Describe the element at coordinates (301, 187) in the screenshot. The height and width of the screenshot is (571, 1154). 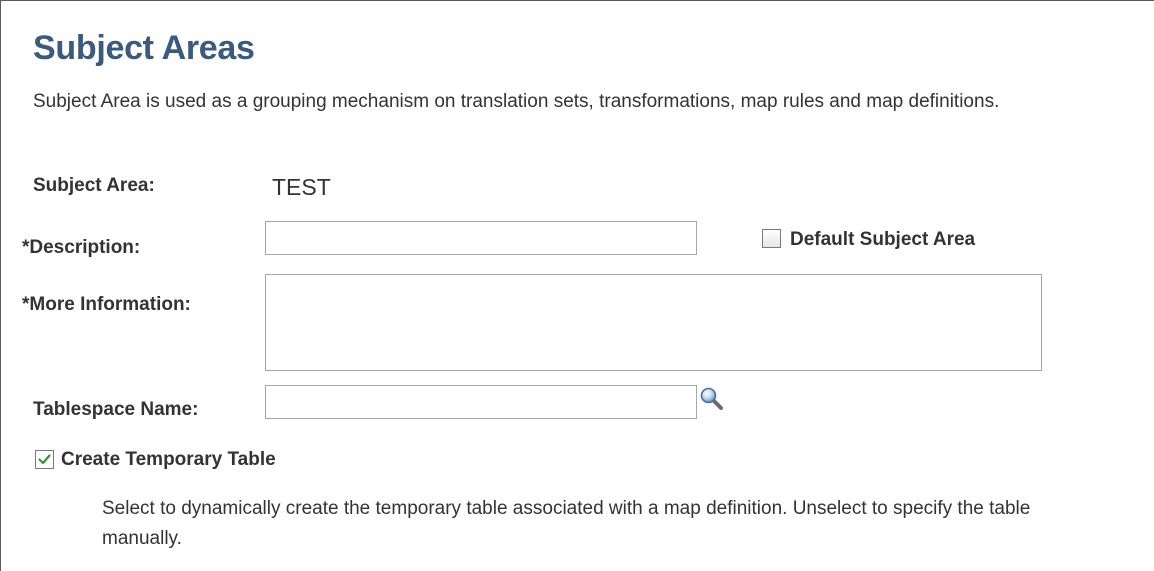
I see `subject-area-value: TEST` at that location.